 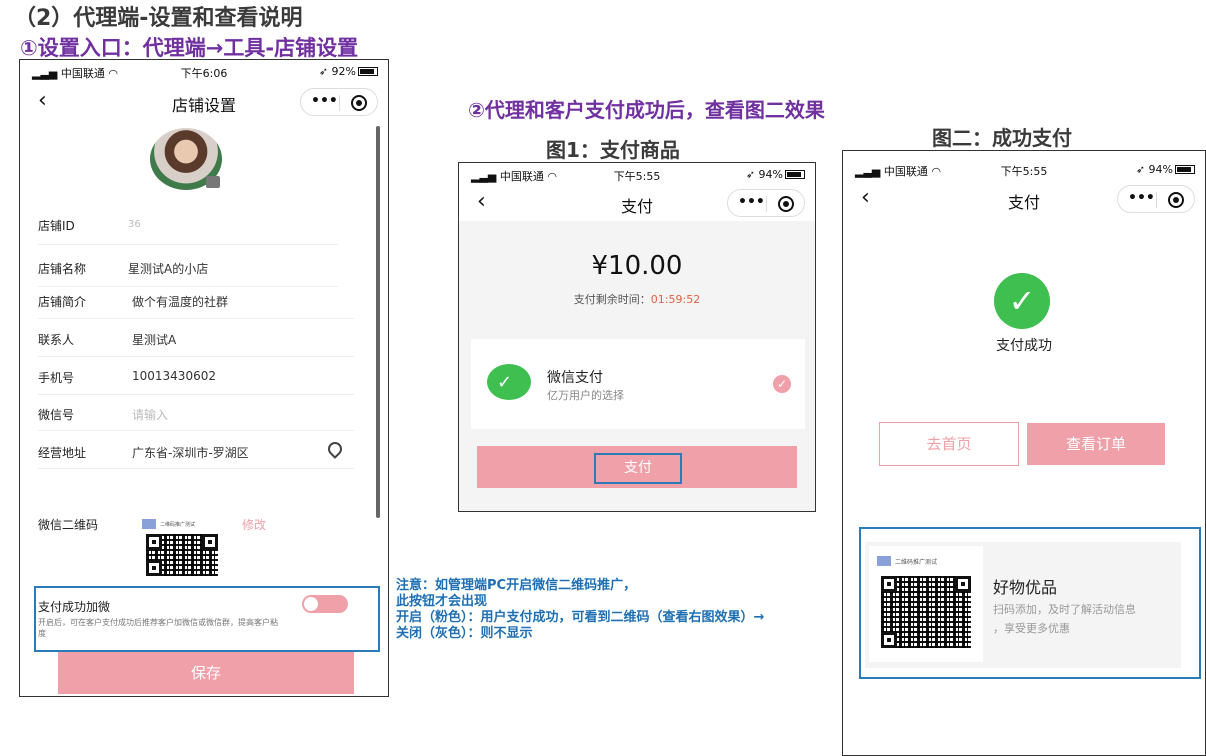 What do you see at coordinates (189, 48) in the screenshot?
I see `step1-heading: ①设置入口：代理端→工具-店铺设置` at bounding box center [189, 48].